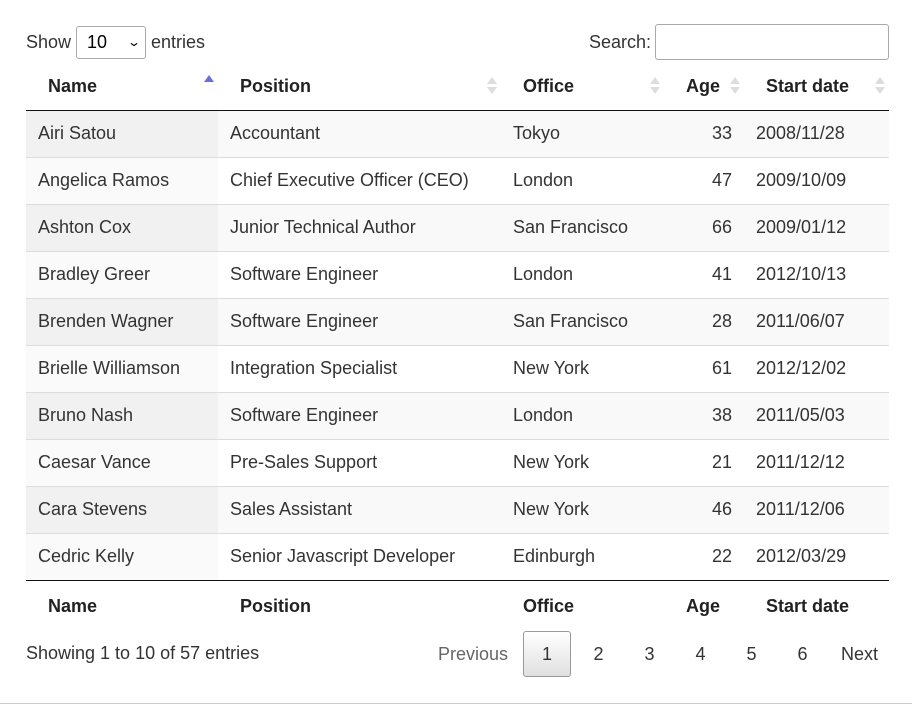 The height and width of the screenshot is (705, 912). I want to click on cell-name: Bruno Nash, so click(122, 415).